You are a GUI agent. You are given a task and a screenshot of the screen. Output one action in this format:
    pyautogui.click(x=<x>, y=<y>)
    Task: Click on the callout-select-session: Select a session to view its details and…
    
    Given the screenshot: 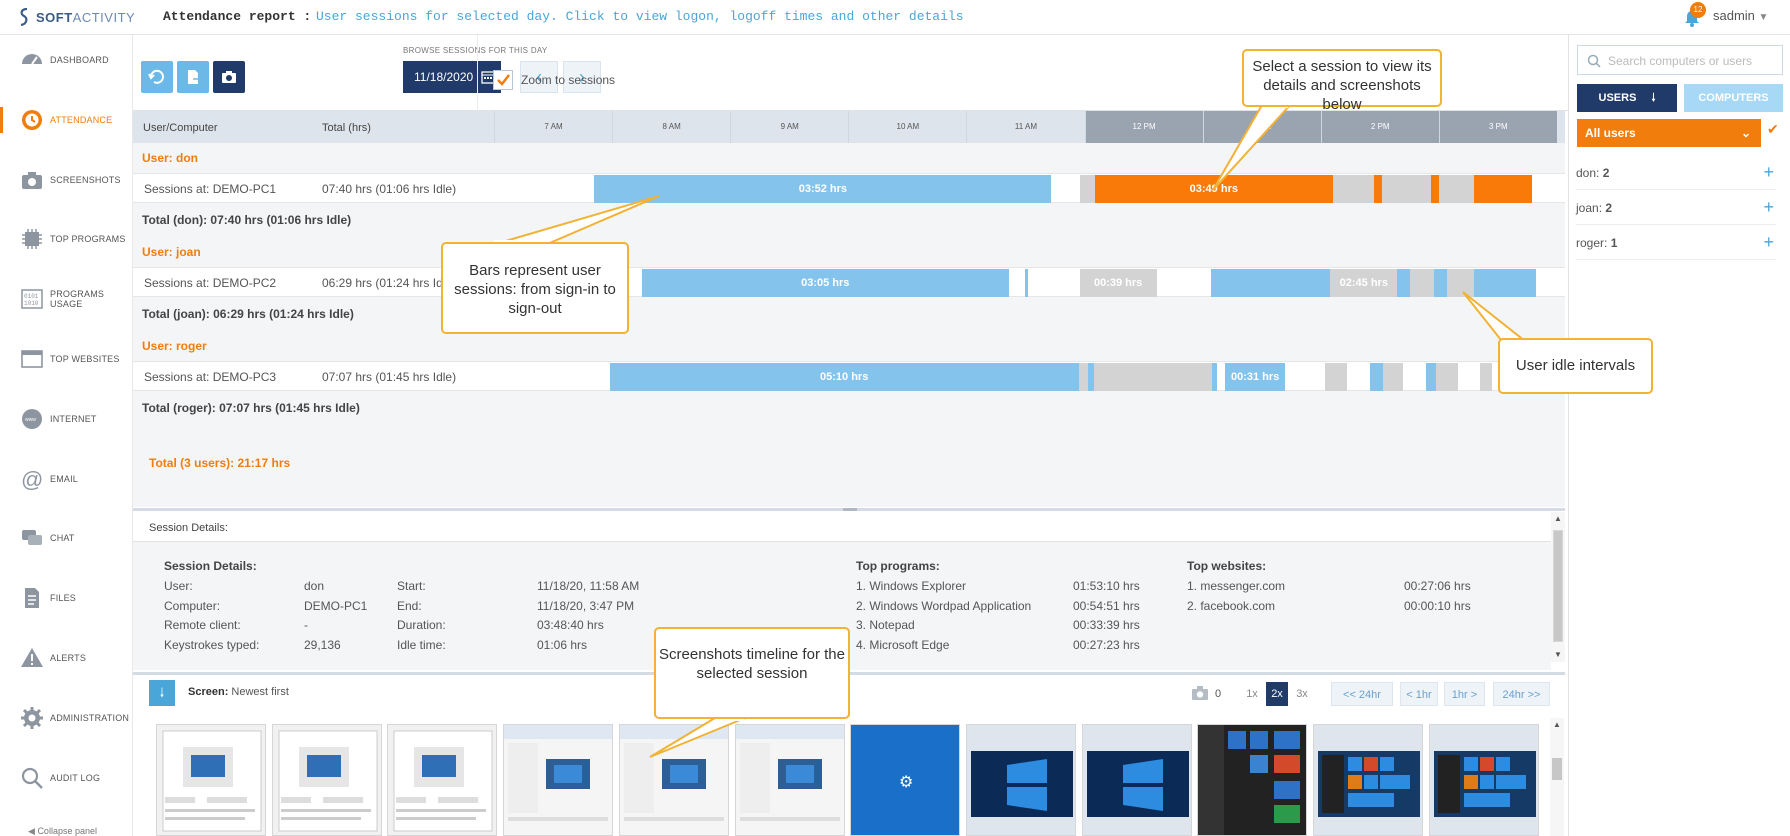 What is the action you would take?
    pyautogui.click(x=1342, y=81)
    